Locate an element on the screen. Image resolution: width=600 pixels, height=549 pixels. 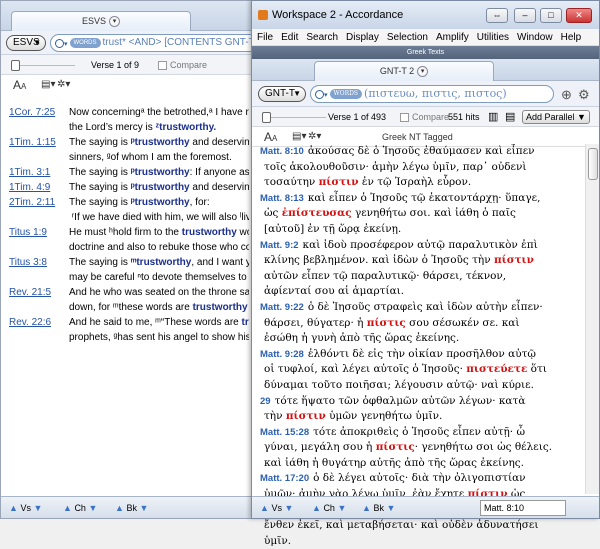
verse-reference: Rev. 21:5 is located at coordinates (39, 292).